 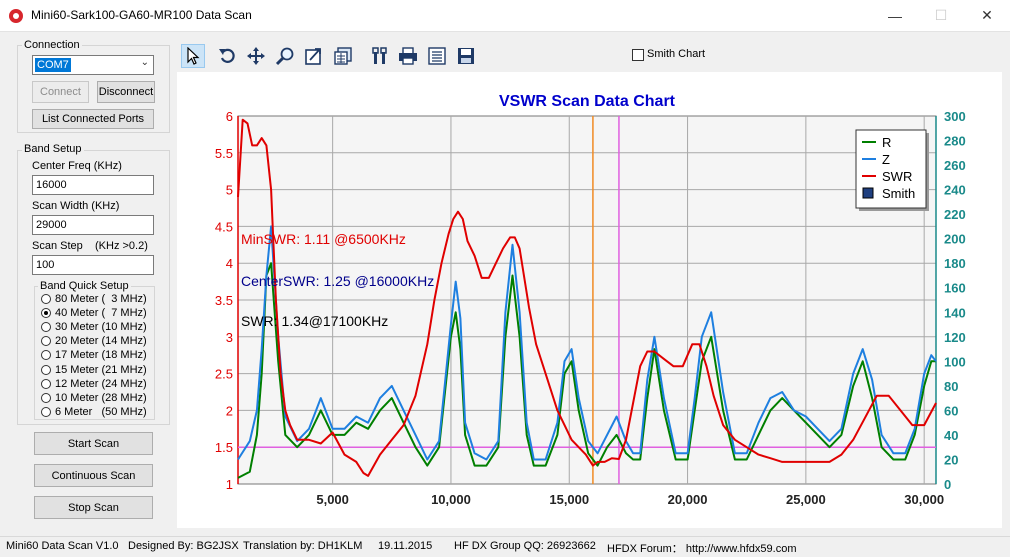 I want to click on pan-icon, so click(x=256, y=56).